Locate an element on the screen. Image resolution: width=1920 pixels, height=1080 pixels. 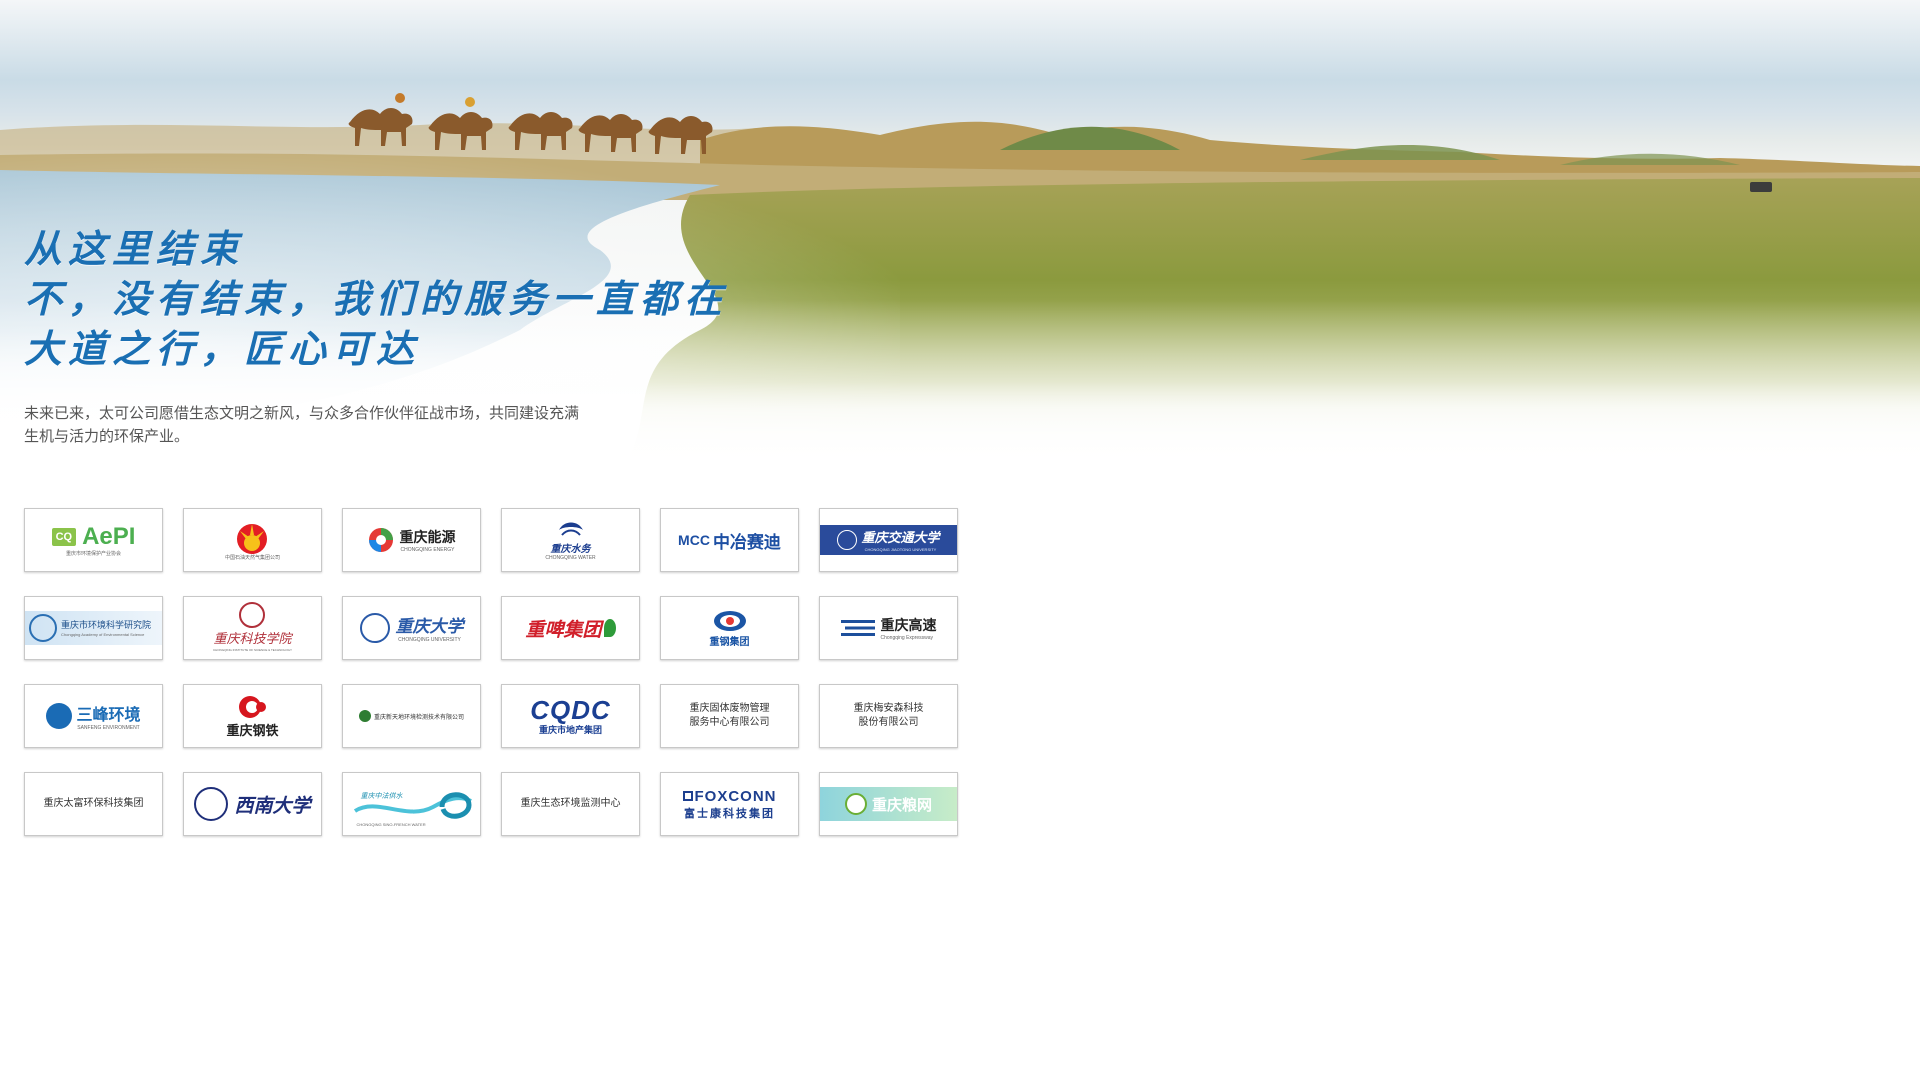
headline-line-2: 不，没有结束，我们的服务一直都在 is located at coordinates (376, 298).